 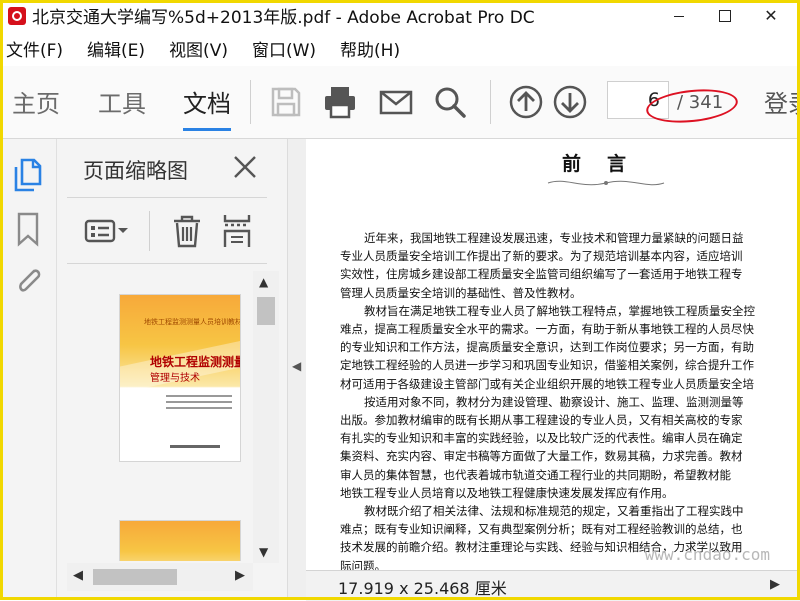 What do you see at coordinates (296, 366) in the screenshot?
I see `collapse-left-arrow-icon: ◀` at bounding box center [296, 366].